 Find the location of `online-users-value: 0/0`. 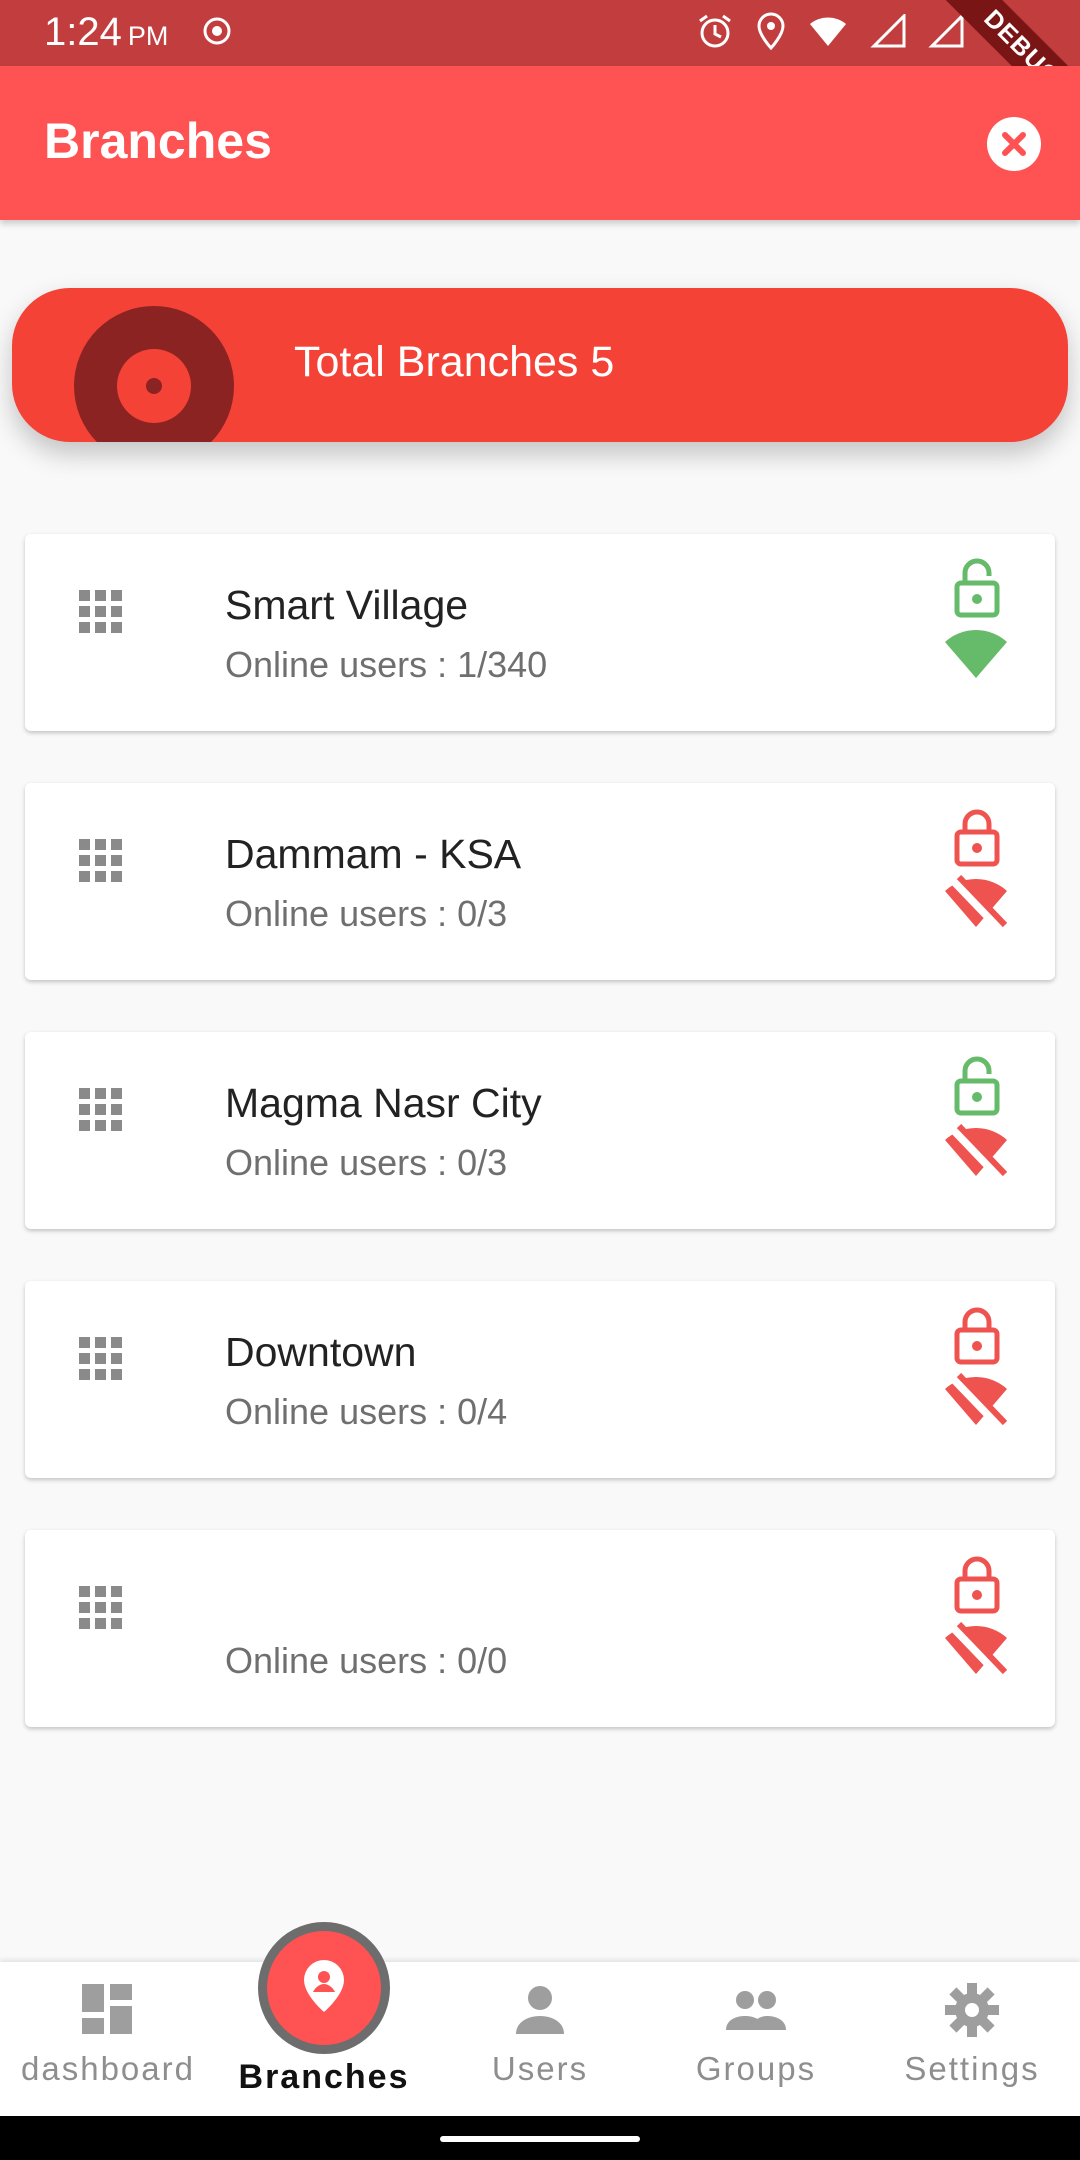

online-users-value: 0/0 is located at coordinates (482, 1660).